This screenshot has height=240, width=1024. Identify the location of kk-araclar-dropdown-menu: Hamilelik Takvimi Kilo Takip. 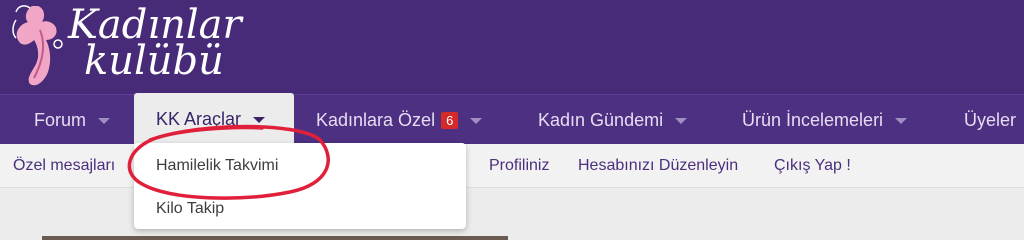
(300, 186).